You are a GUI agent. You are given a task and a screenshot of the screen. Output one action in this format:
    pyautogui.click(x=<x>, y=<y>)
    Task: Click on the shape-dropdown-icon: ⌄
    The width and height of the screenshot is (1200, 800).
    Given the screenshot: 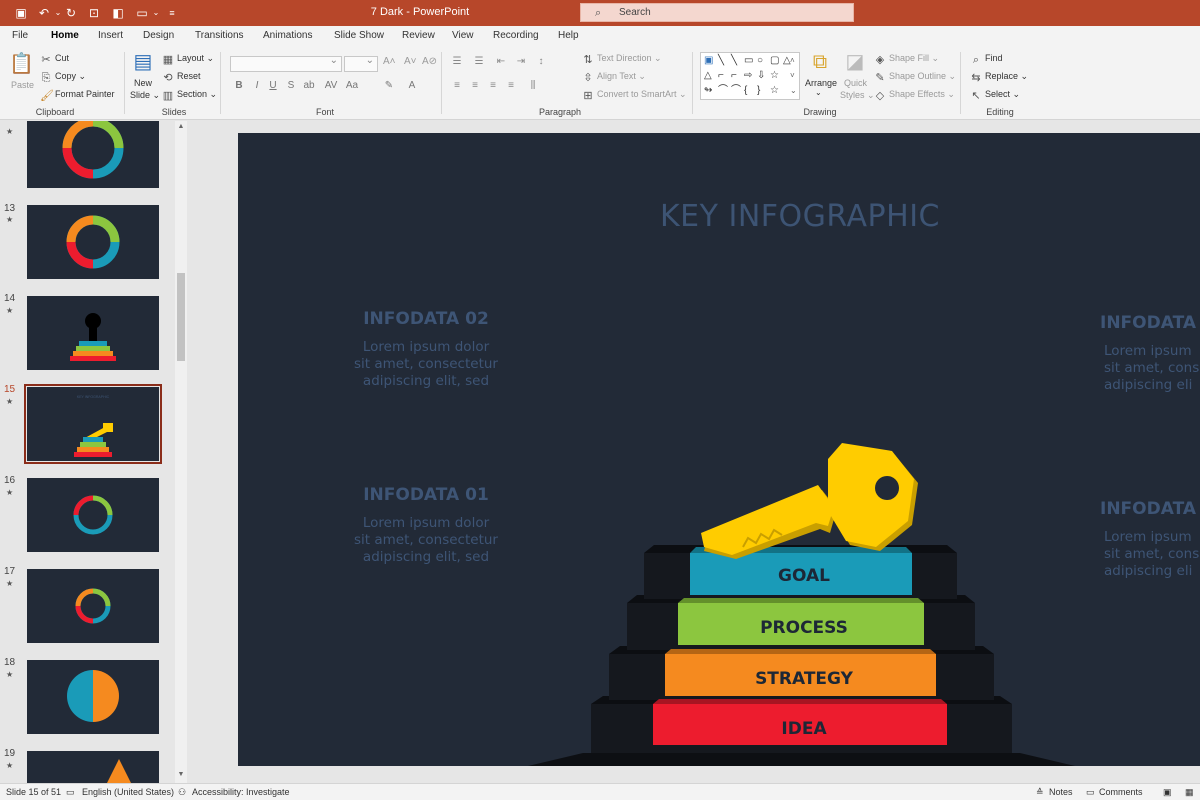 What is the action you would take?
    pyautogui.click(x=156, y=13)
    